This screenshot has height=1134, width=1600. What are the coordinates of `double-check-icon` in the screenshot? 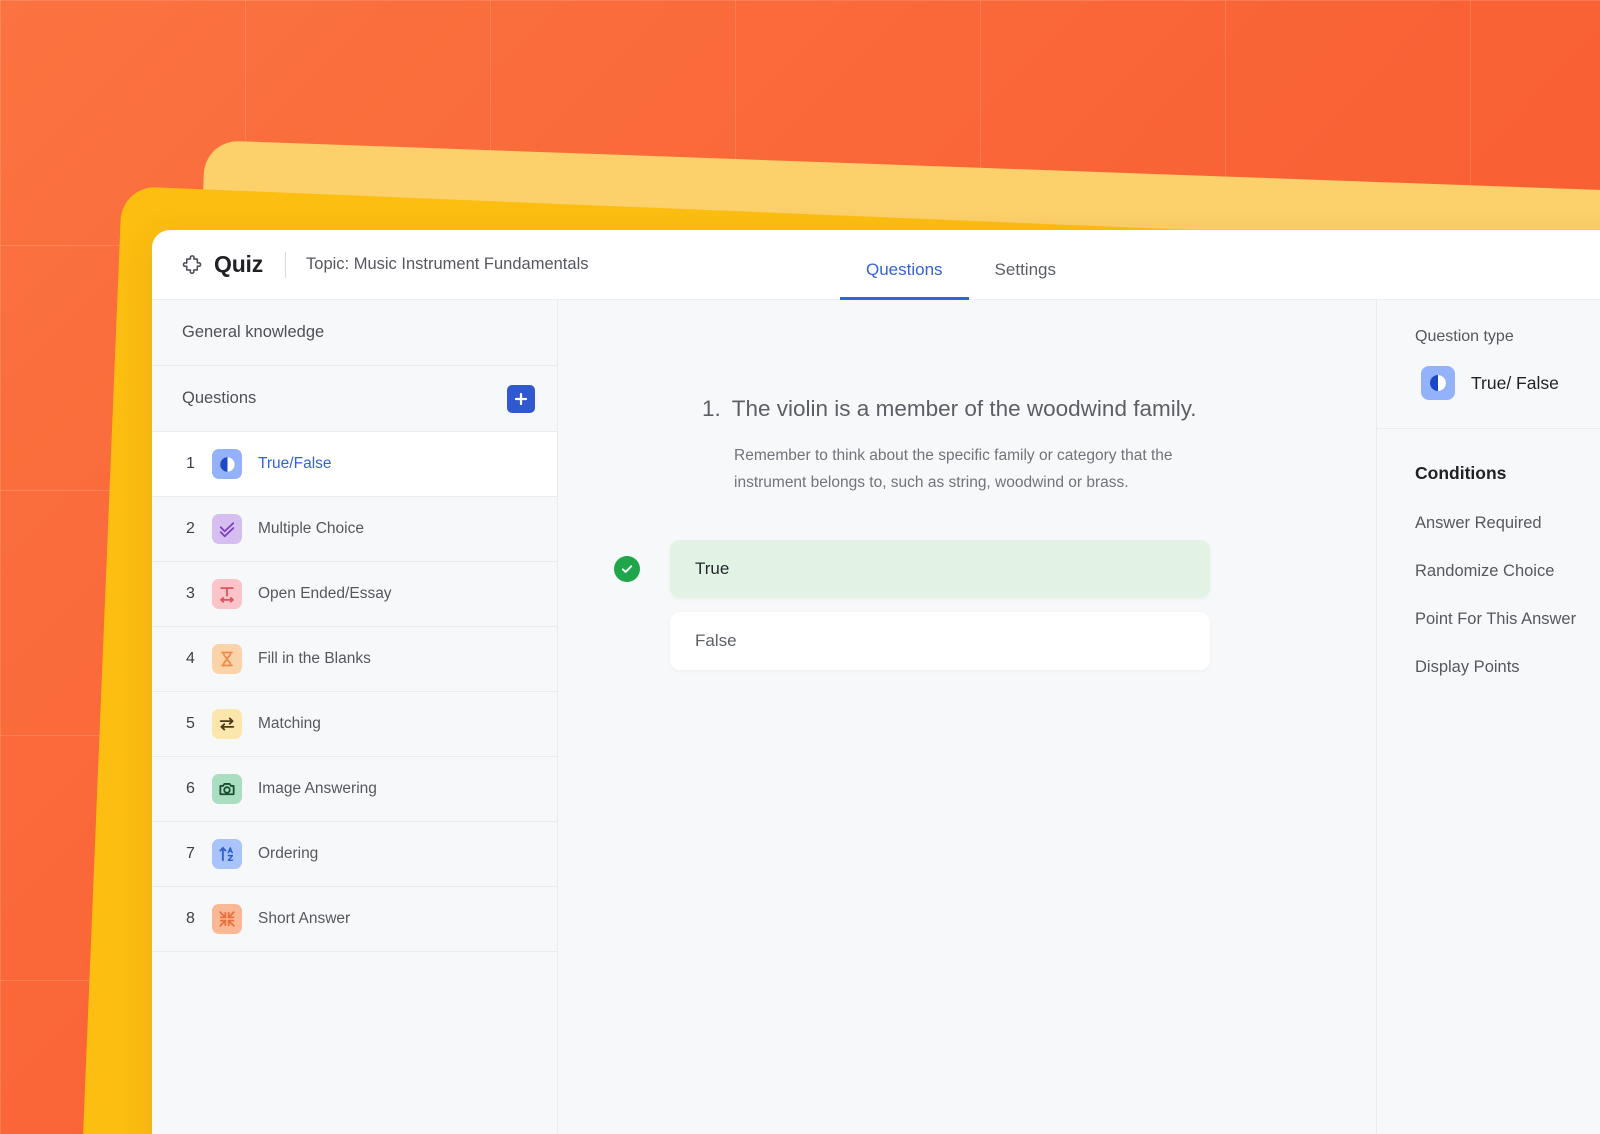 It's located at (227, 529).